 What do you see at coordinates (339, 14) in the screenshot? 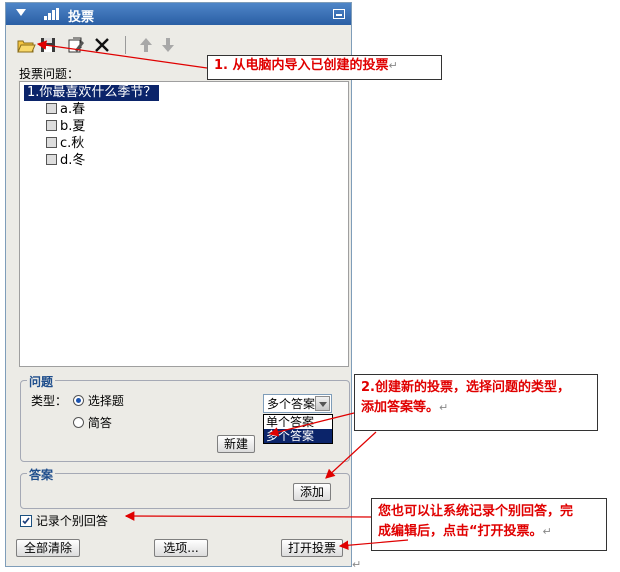
I see `minimize-icon` at bounding box center [339, 14].